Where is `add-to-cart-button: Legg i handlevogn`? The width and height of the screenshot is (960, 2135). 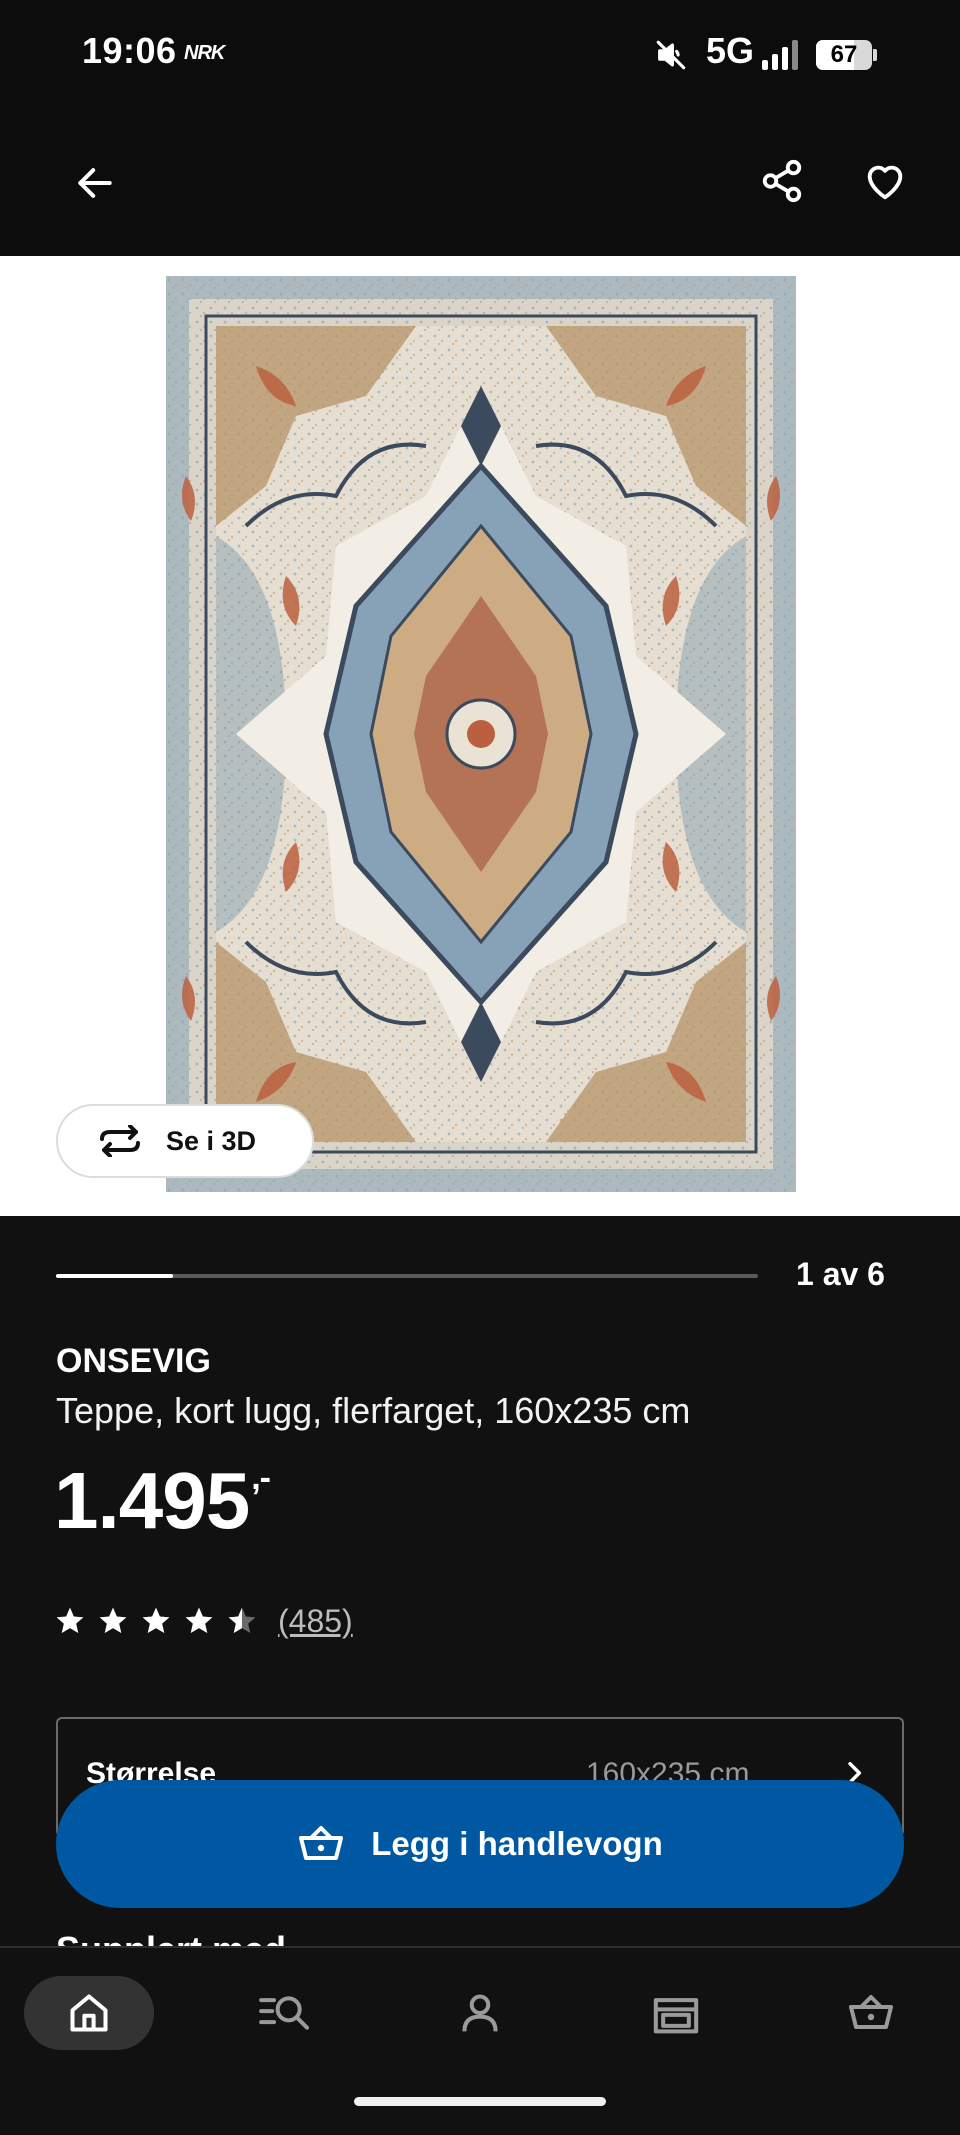 add-to-cart-button: Legg i handlevogn is located at coordinates (480, 1844).